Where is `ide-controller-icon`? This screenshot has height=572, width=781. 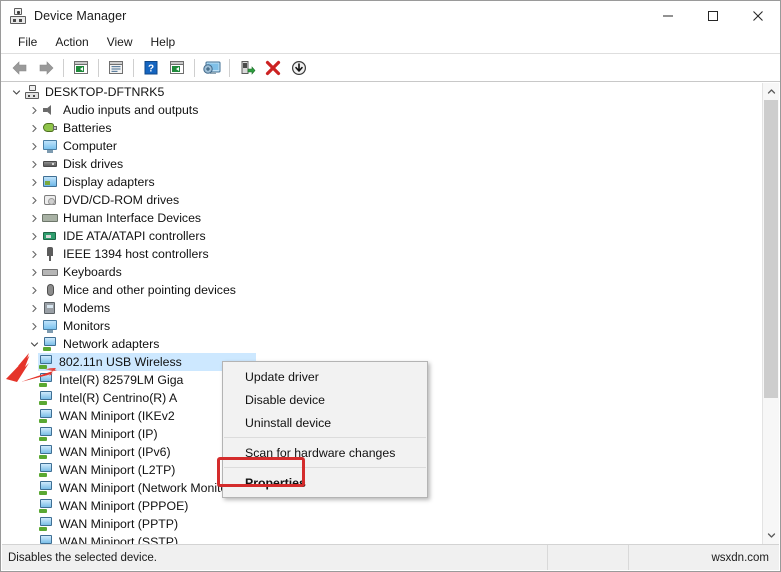 ide-controller-icon is located at coordinates (50, 236).